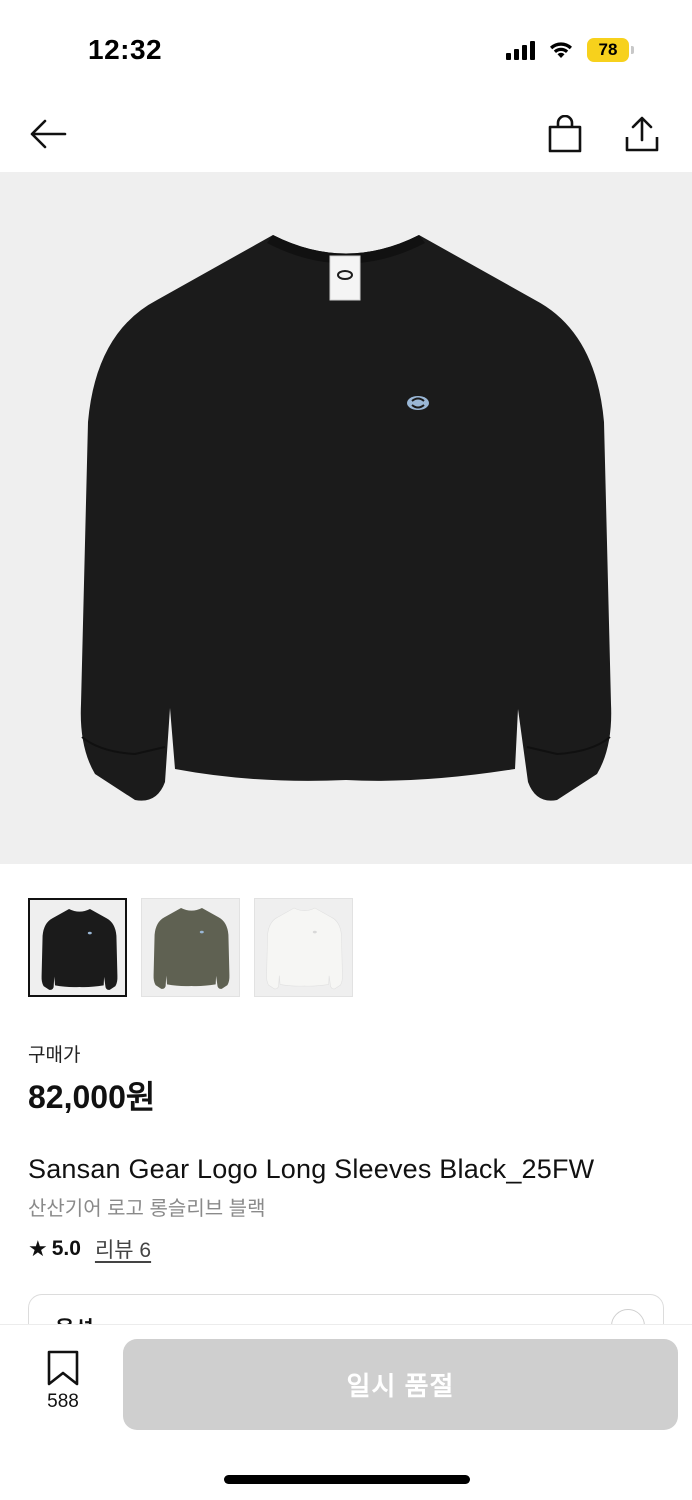 The width and height of the screenshot is (692, 1500). Describe the element at coordinates (125, 49) in the screenshot. I see `status-time: 12:32` at that location.